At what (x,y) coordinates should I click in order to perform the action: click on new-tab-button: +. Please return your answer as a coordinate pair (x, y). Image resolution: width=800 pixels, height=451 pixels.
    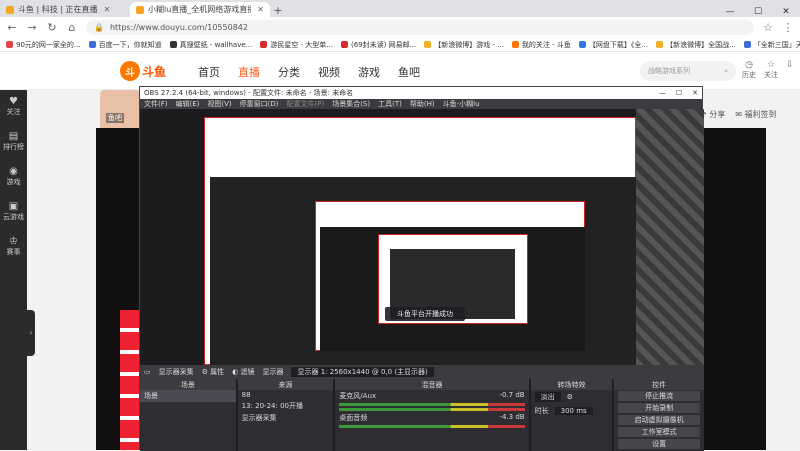
    Looking at the image, I should click on (278, 10).